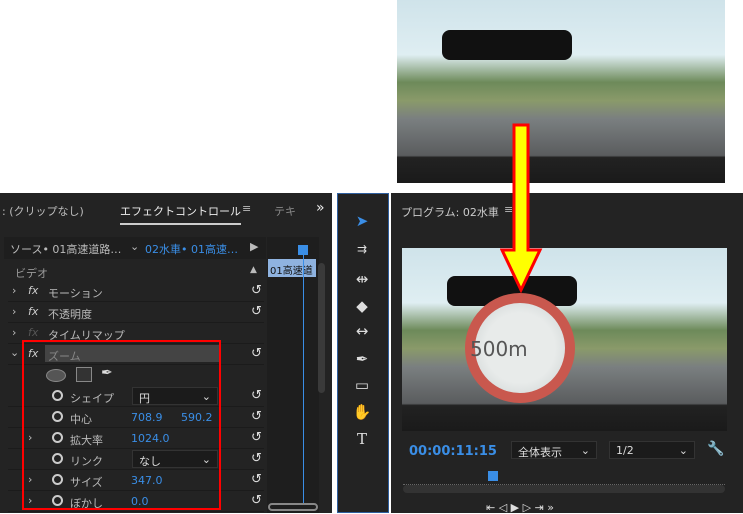 The image size is (743, 514). What do you see at coordinates (362, 249) in the screenshot?
I see `track-select-tool-icon: ⇉` at bounding box center [362, 249].